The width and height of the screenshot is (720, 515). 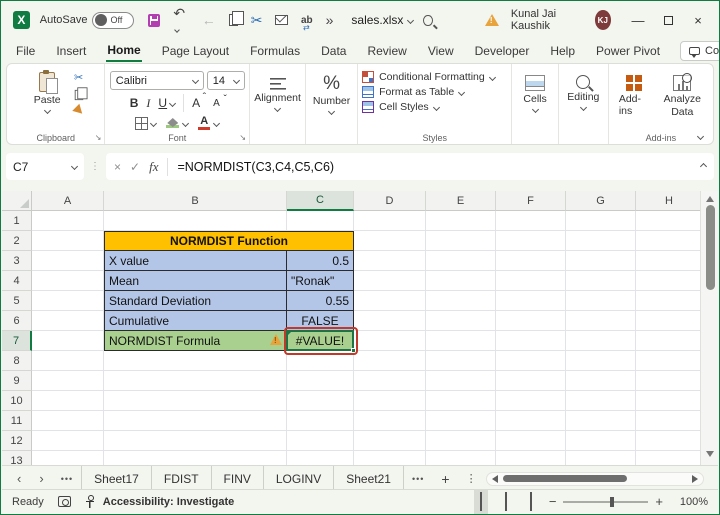 What do you see at coordinates (156, 80) in the screenshot?
I see `font-name-select: Calibri` at bounding box center [156, 80].